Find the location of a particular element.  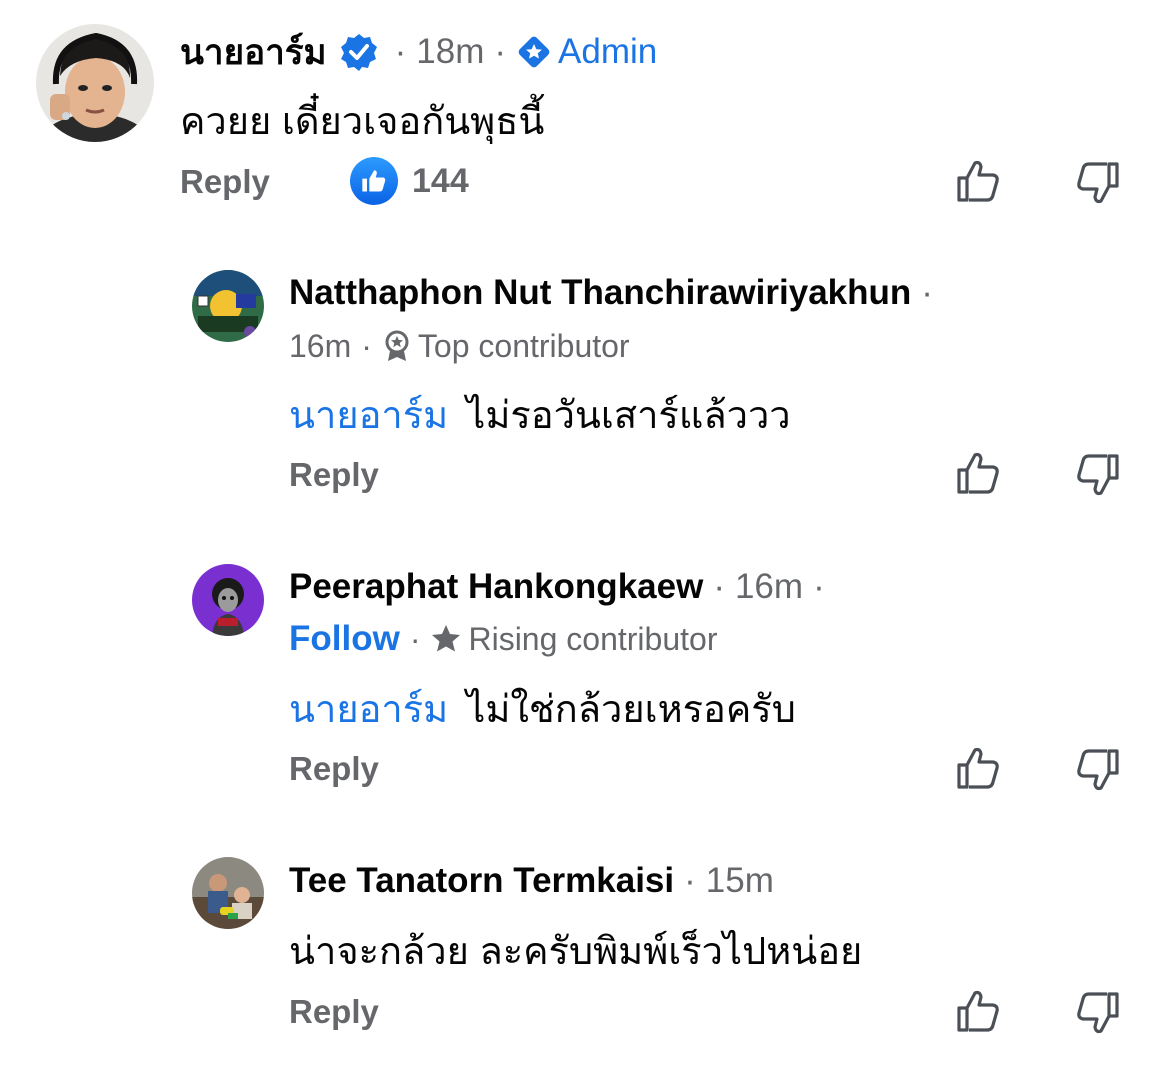

comment-meta: Follow · Rising contributor is located at coordinates (503, 639).